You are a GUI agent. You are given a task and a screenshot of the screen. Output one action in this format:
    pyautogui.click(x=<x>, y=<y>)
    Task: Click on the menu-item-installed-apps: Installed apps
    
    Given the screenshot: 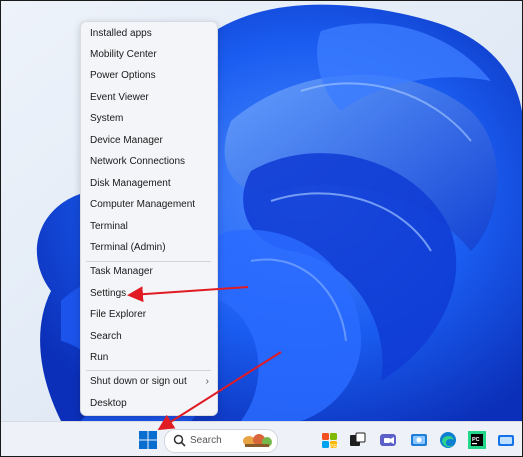 What is the action you would take?
    pyautogui.click(x=121, y=34)
    